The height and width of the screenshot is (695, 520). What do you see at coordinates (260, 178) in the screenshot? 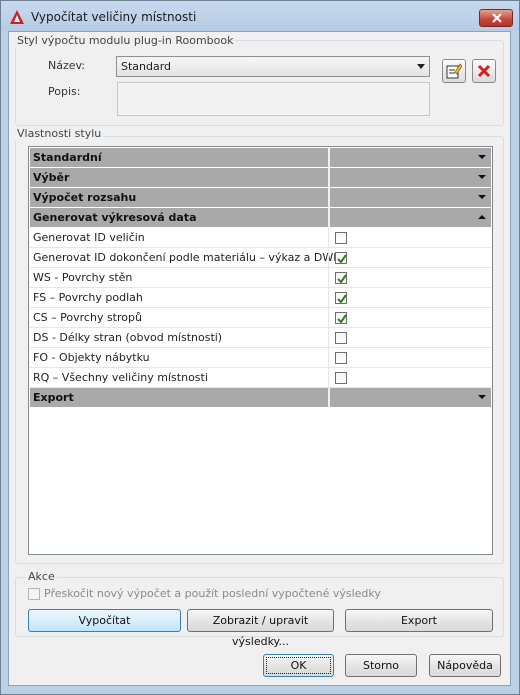
I see `category-selection: Výběr` at bounding box center [260, 178].